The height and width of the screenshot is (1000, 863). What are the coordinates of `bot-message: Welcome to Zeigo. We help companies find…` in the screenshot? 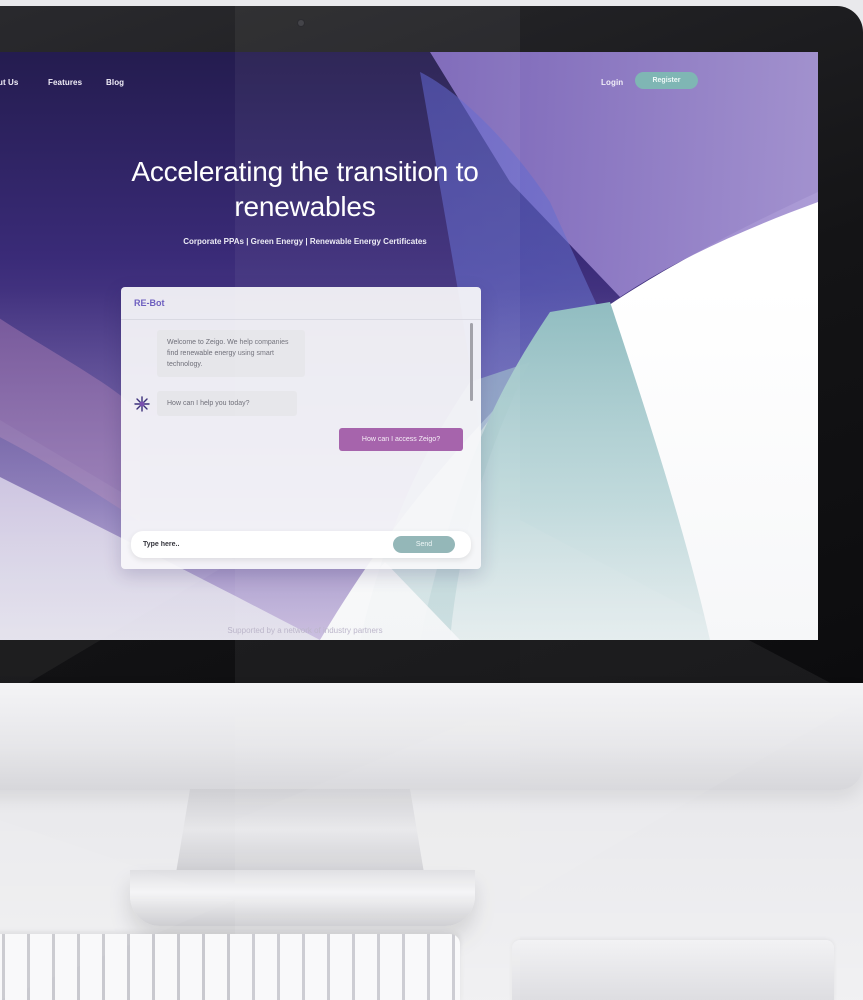 It's located at (231, 353).